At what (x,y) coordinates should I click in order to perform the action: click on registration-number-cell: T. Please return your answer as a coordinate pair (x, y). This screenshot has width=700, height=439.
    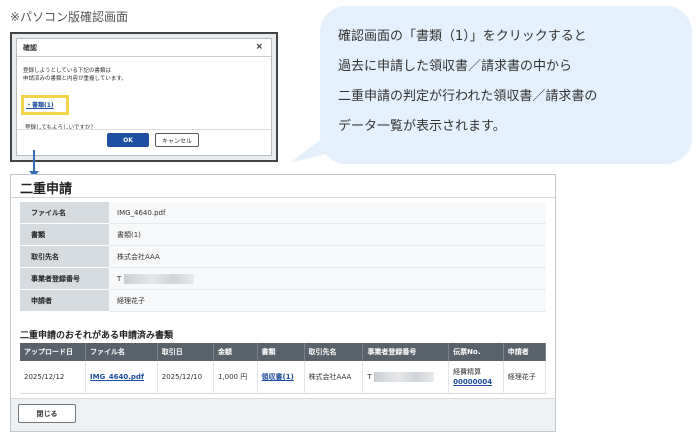
    Looking at the image, I should click on (406, 377).